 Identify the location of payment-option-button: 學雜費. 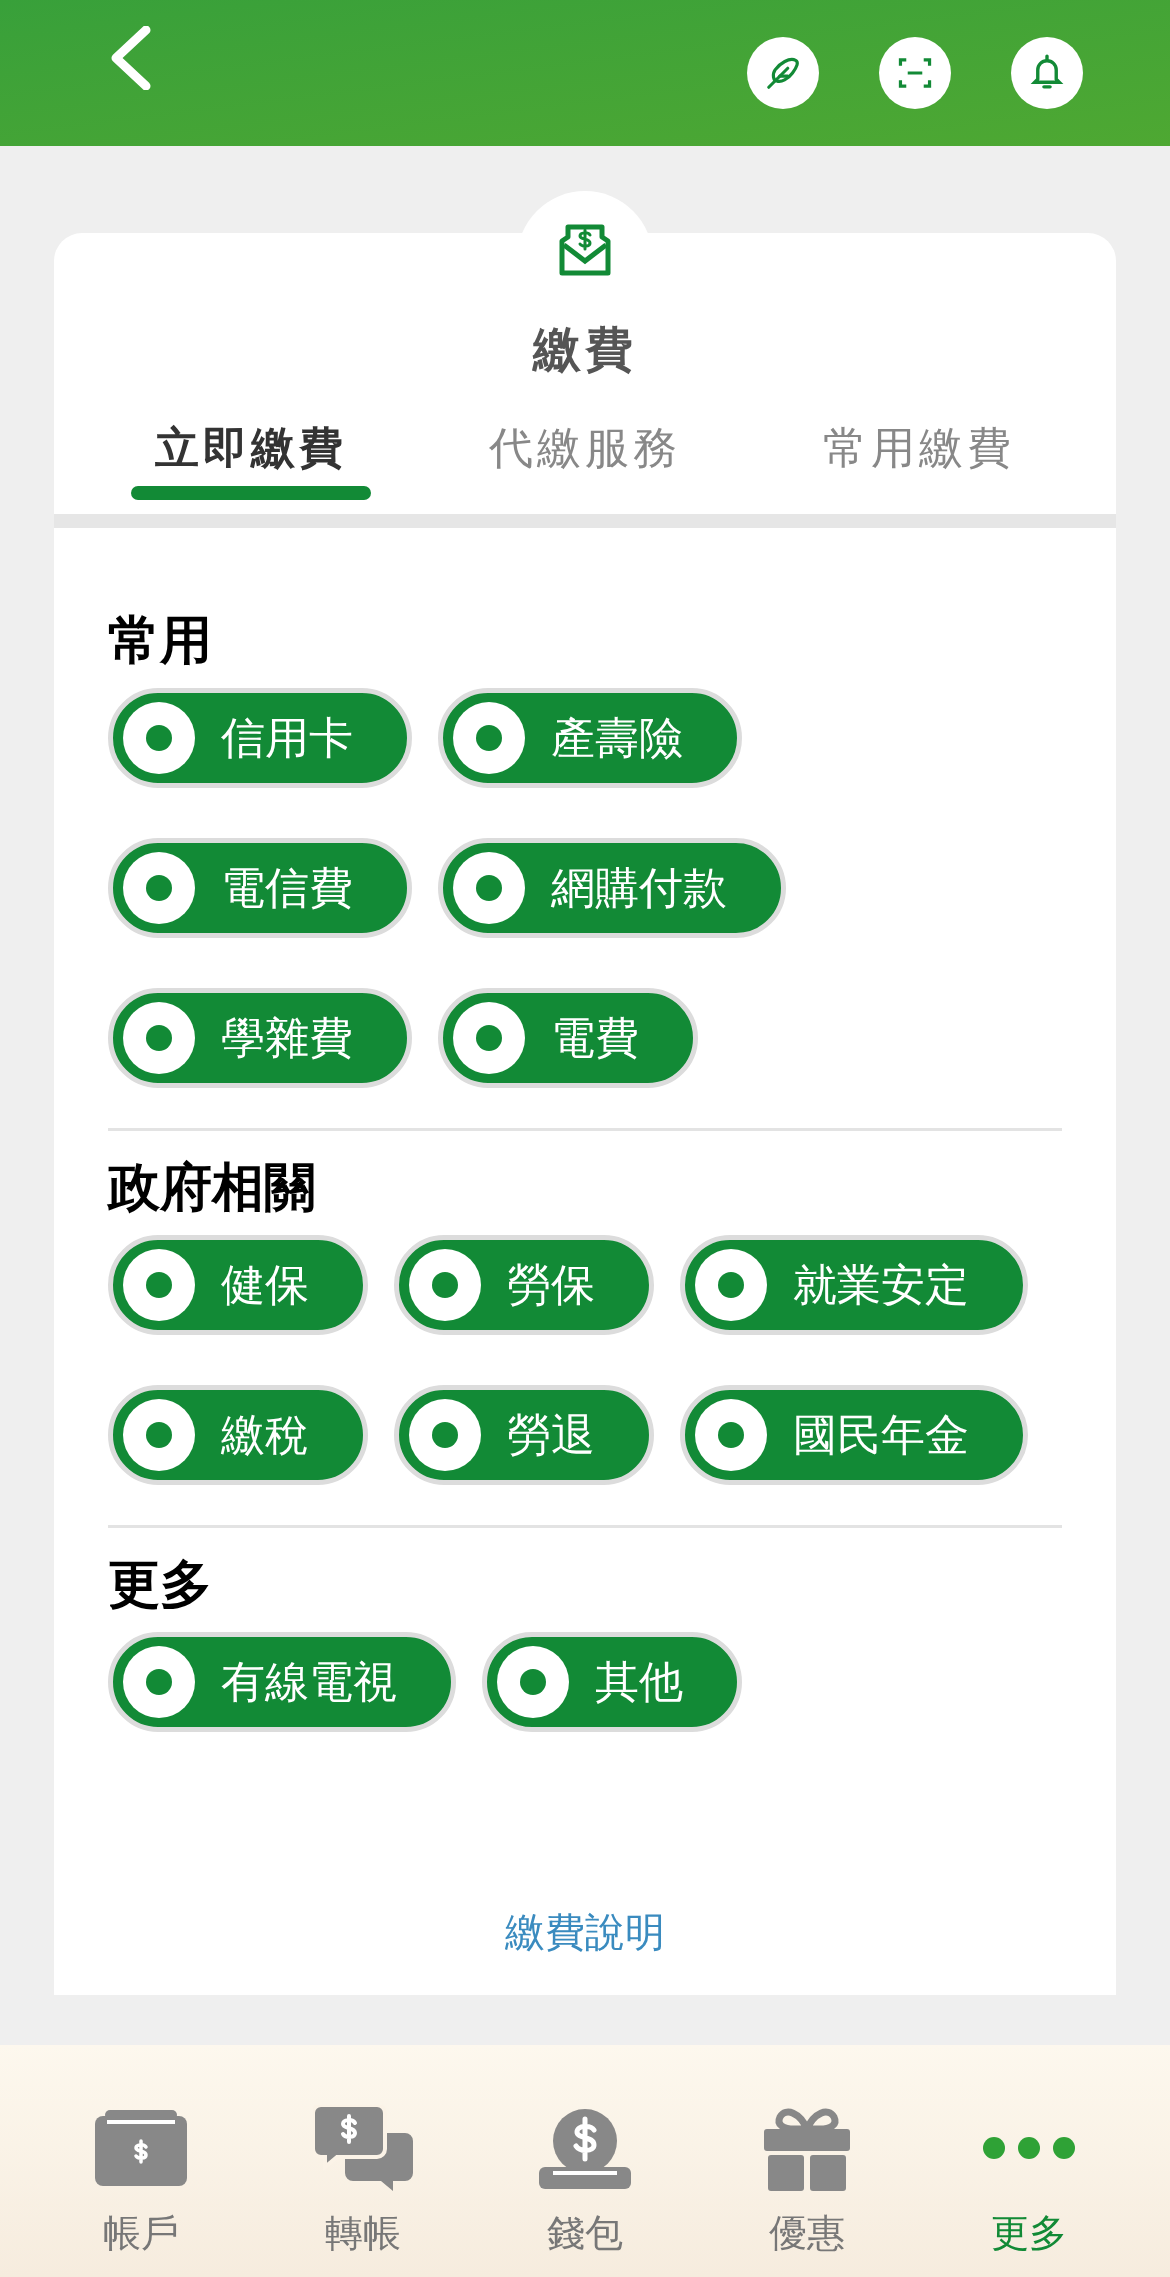
(260, 1038).